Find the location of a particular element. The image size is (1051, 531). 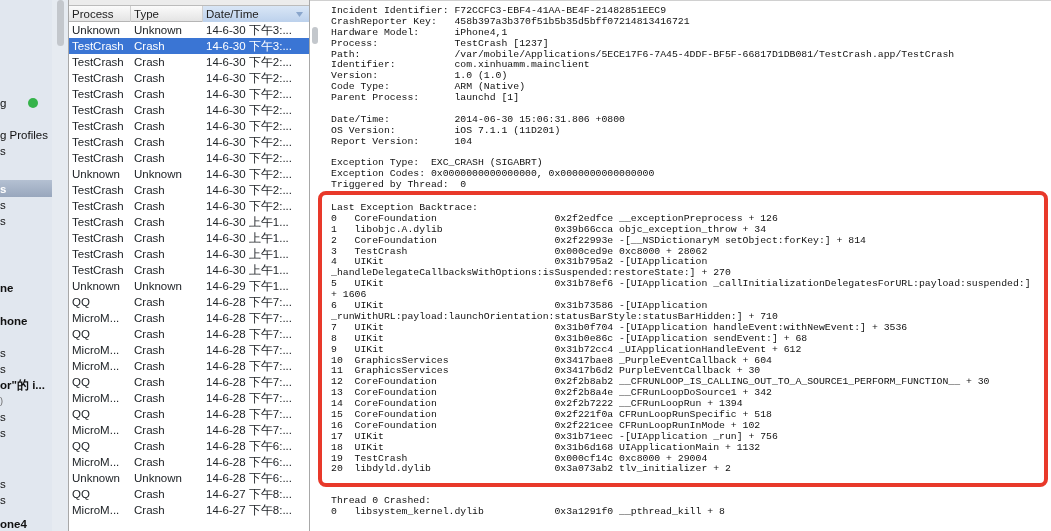

backtrace-frame: 12 CoreFoundation 0x2f2b8ab2 __CFRUNLOOP_IS_CALLING_OUT_TO_A_SOURCE1_PERFORM_FUNCTION__ + 30 is located at coordinates (683, 383).